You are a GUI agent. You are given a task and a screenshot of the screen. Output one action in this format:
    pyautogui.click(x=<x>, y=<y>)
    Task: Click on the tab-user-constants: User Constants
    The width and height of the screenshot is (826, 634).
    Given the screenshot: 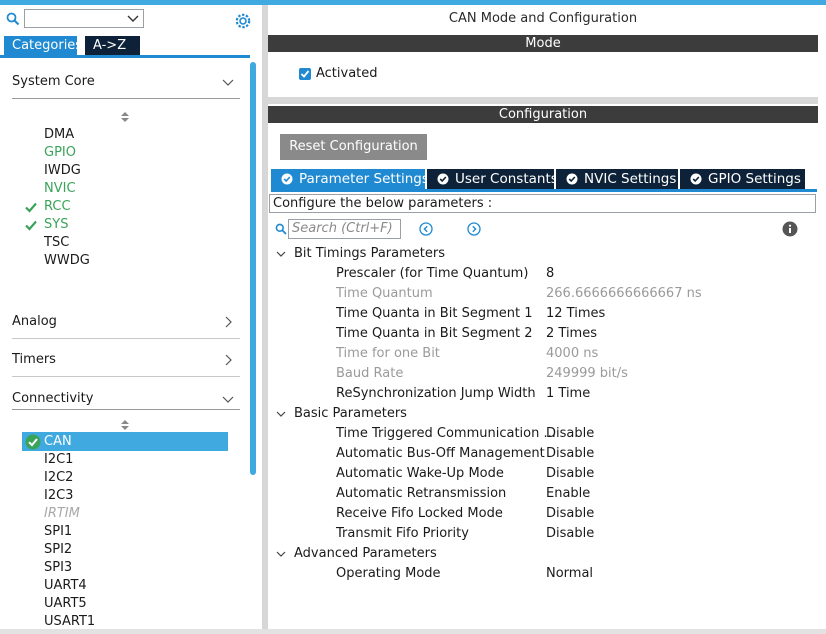 What is the action you would take?
    pyautogui.click(x=492, y=179)
    